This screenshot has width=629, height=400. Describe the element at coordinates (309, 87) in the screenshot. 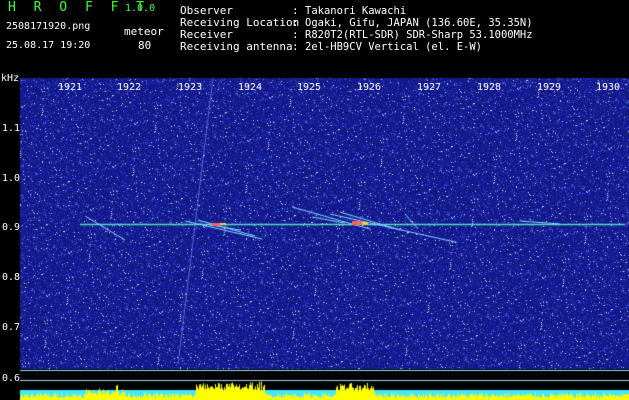

I see `x-tick-1925: 1925` at that location.